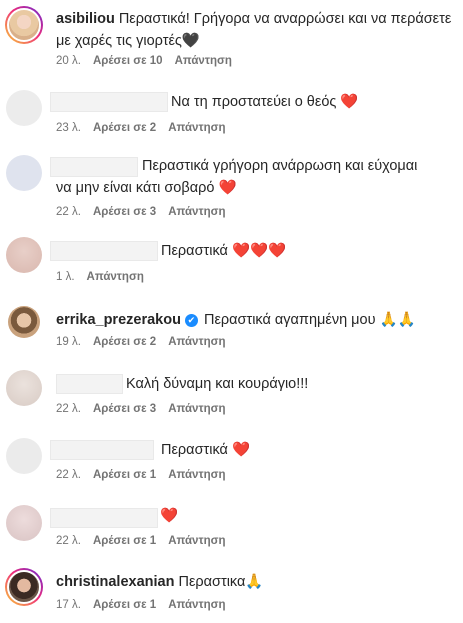 The height and width of the screenshot is (623, 463). I want to click on comment-meta: 20 λ. Αρέσει σε 10 Απάντηση, so click(150, 61).